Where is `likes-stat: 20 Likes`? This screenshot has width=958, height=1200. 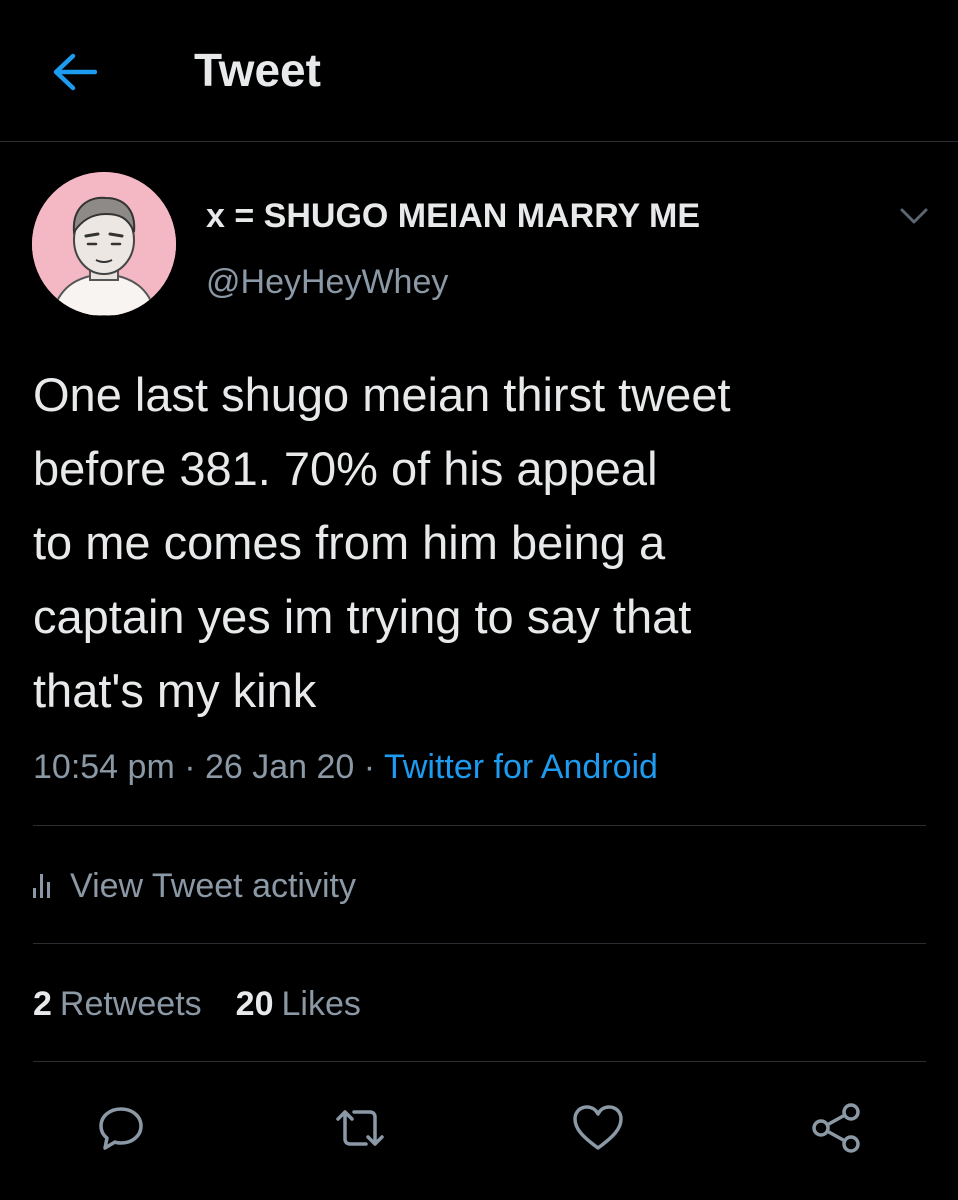 likes-stat: 20 Likes is located at coordinates (298, 1004).